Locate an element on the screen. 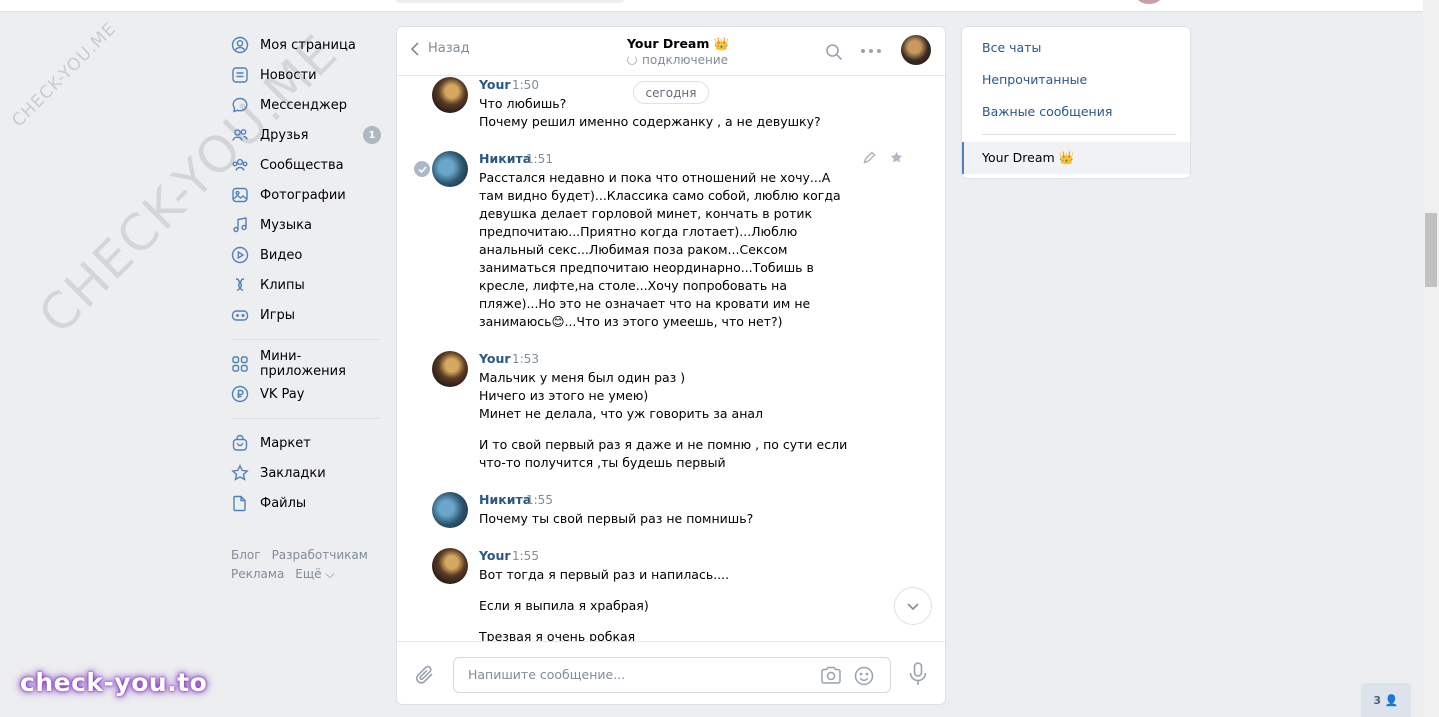 This screenshot has height=717, width=1439. nav-item-mini-apps: Мини-приложения is located at coordinates (306, 364).